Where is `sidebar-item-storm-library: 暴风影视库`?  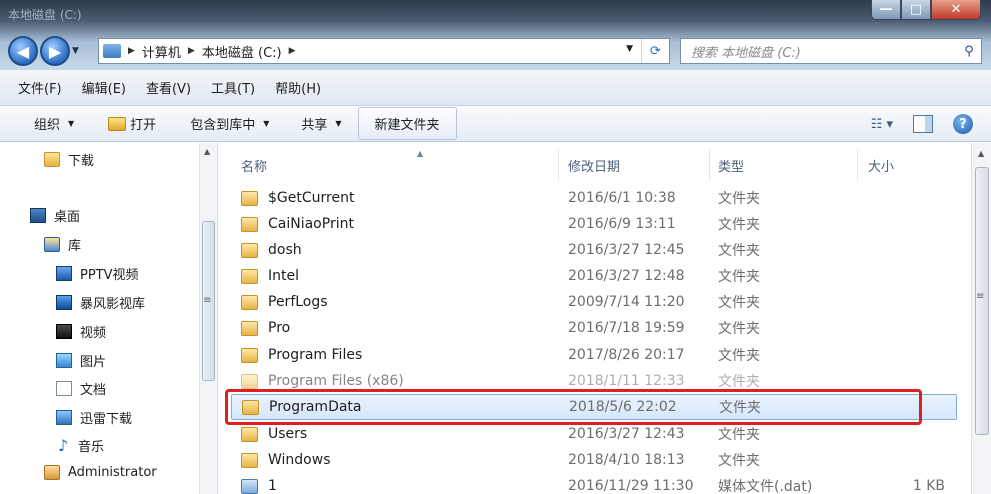
sidebar-item-storm-library: 暴风影视库 is located at coordinates (100, 302).